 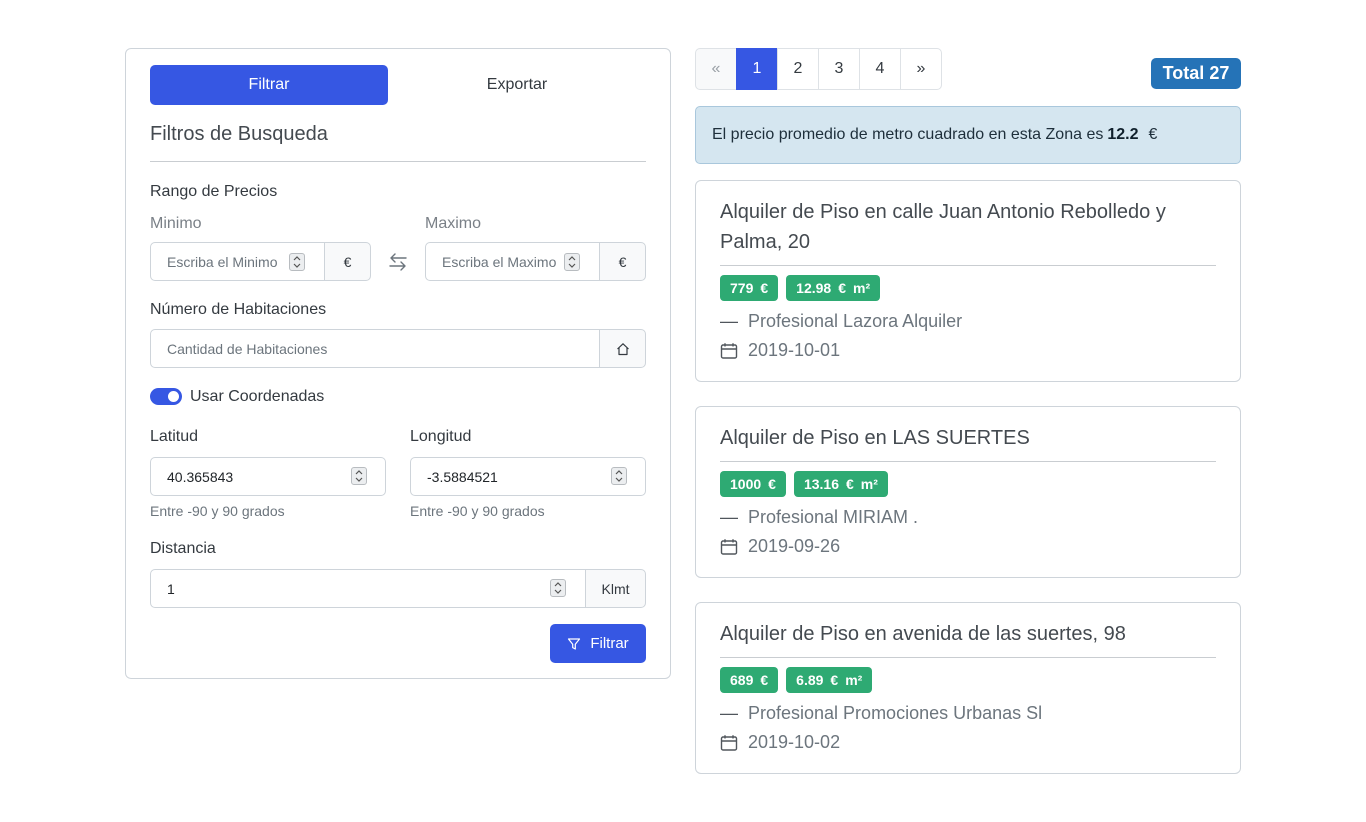 What do you see at coordinates (375, 348) in the screenshot?
I see `rooms-input: Cantidad de Habitaciones` at bounding box center [375, 348].